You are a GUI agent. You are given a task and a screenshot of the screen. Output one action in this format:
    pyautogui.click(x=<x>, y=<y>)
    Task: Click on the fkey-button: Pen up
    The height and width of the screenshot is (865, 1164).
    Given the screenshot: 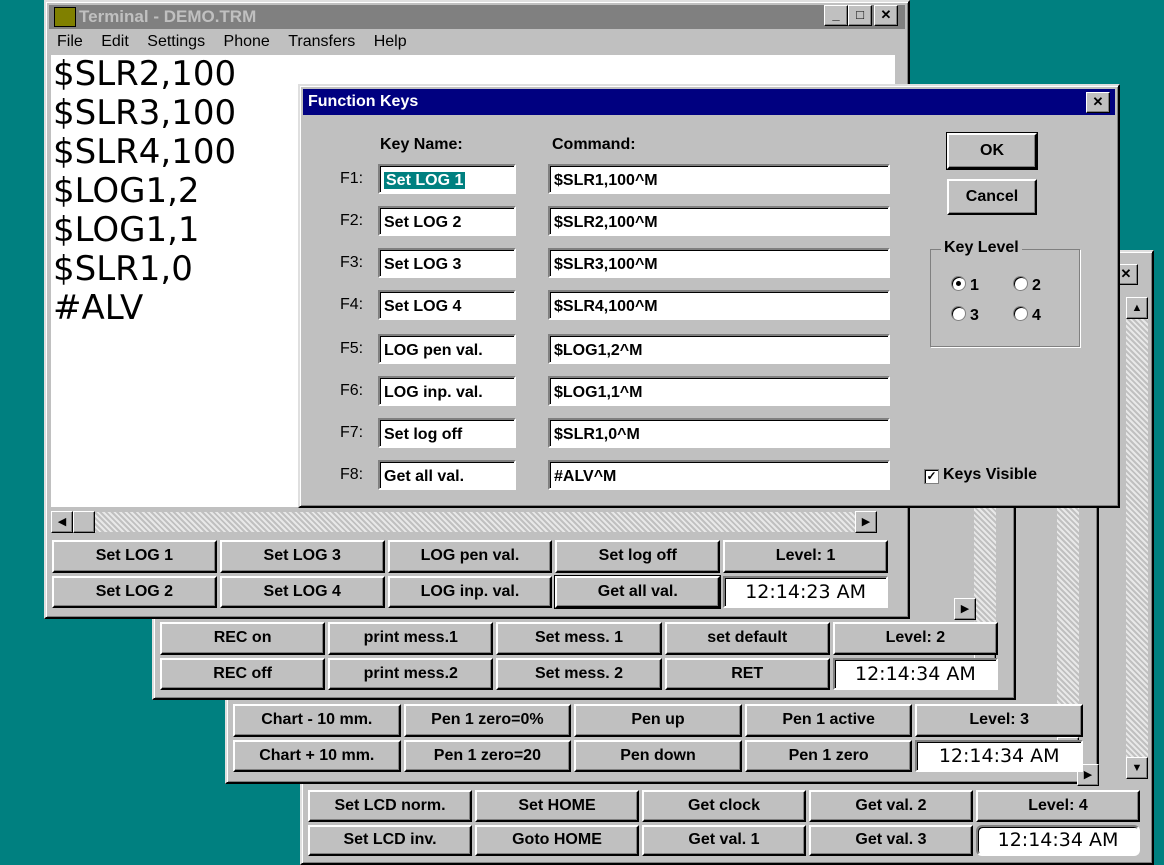 What is the action you would take?
    pyautogui.click(x=658, y=720)
    